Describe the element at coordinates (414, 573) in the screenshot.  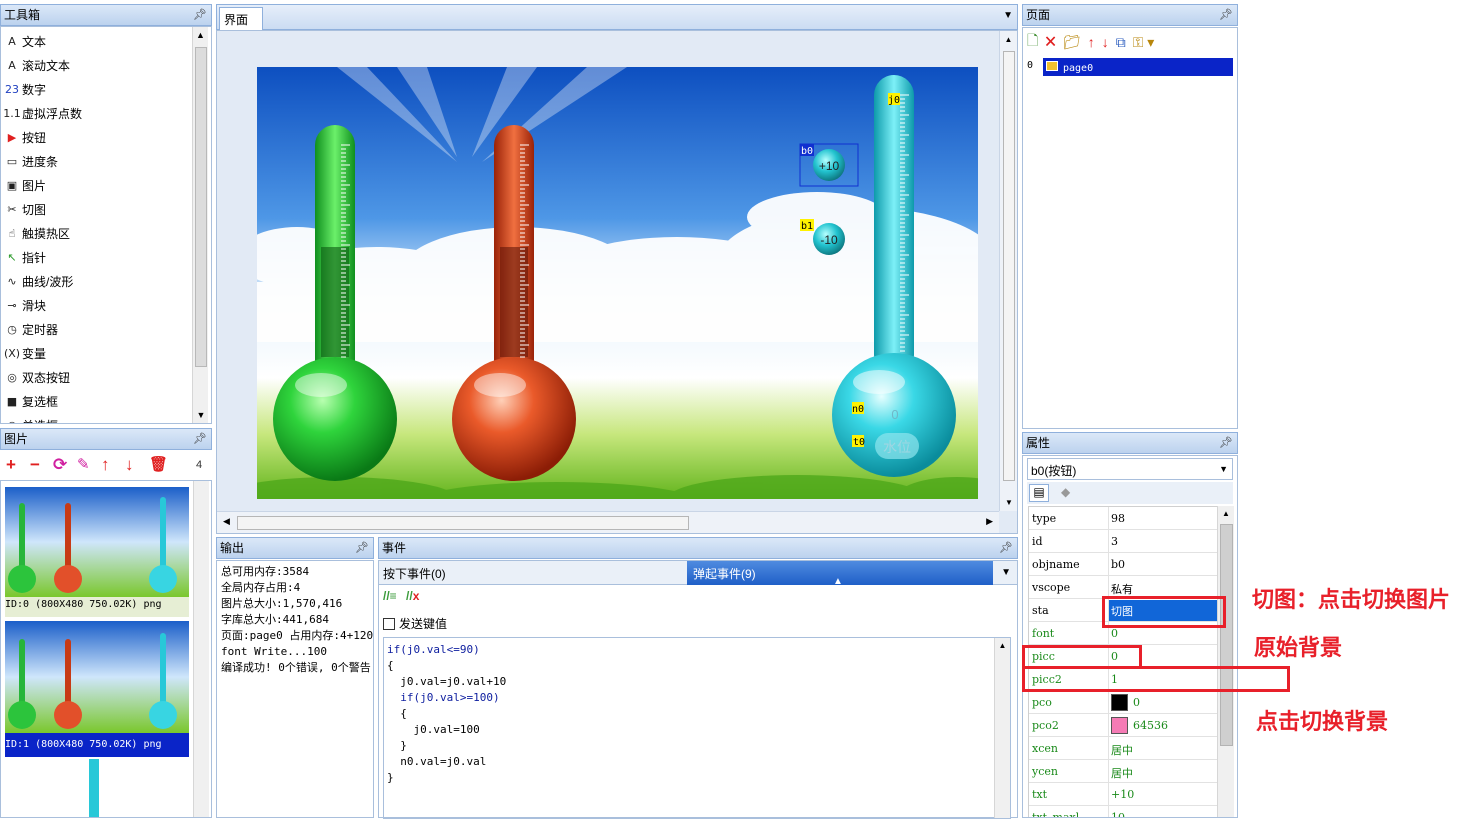
I see `tab-press-event: 按下事件(0)` at that location.